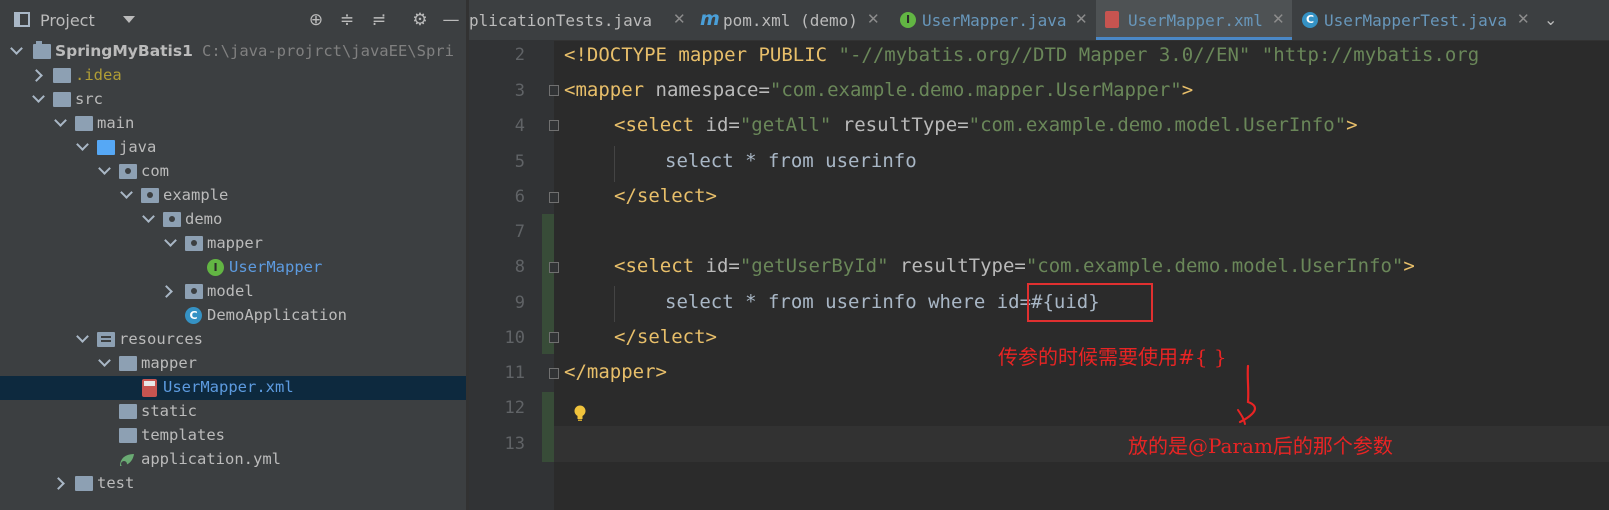 This screenshot has height=510, width=1609. I want to click on xml-value: "getAll", so click(785, 125).